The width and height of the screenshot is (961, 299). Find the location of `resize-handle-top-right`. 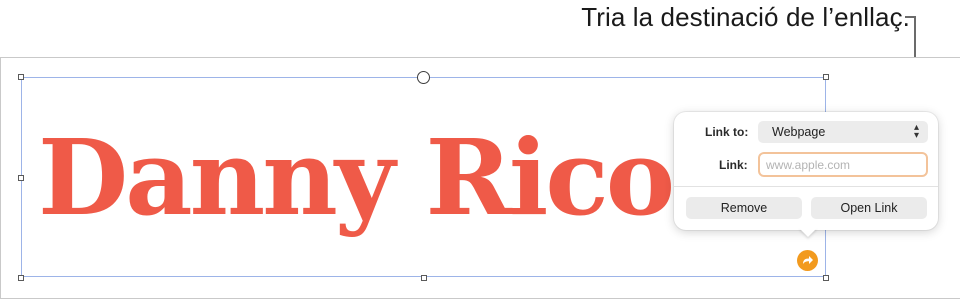

resize-handle-top-right is located at coordinates (826, 77).